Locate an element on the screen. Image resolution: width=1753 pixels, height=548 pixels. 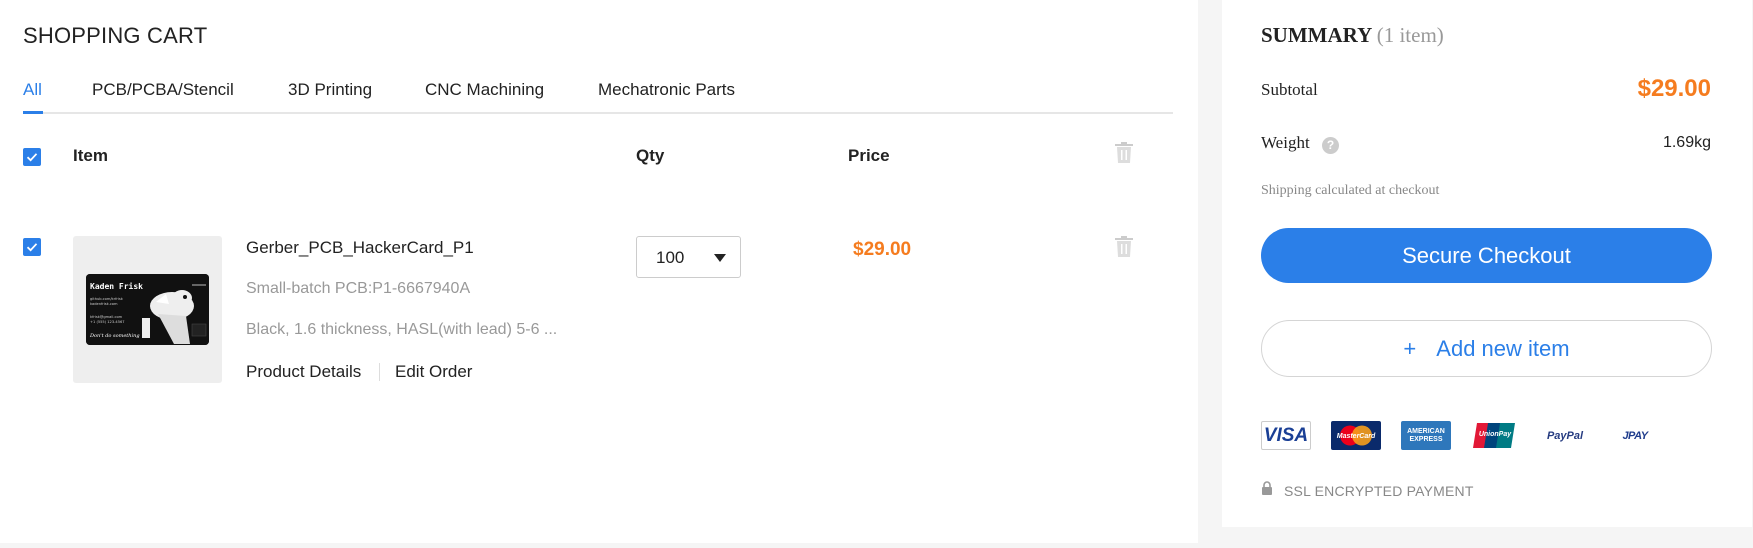
svg-text: Don't do something is located at coordinates (114, 336).